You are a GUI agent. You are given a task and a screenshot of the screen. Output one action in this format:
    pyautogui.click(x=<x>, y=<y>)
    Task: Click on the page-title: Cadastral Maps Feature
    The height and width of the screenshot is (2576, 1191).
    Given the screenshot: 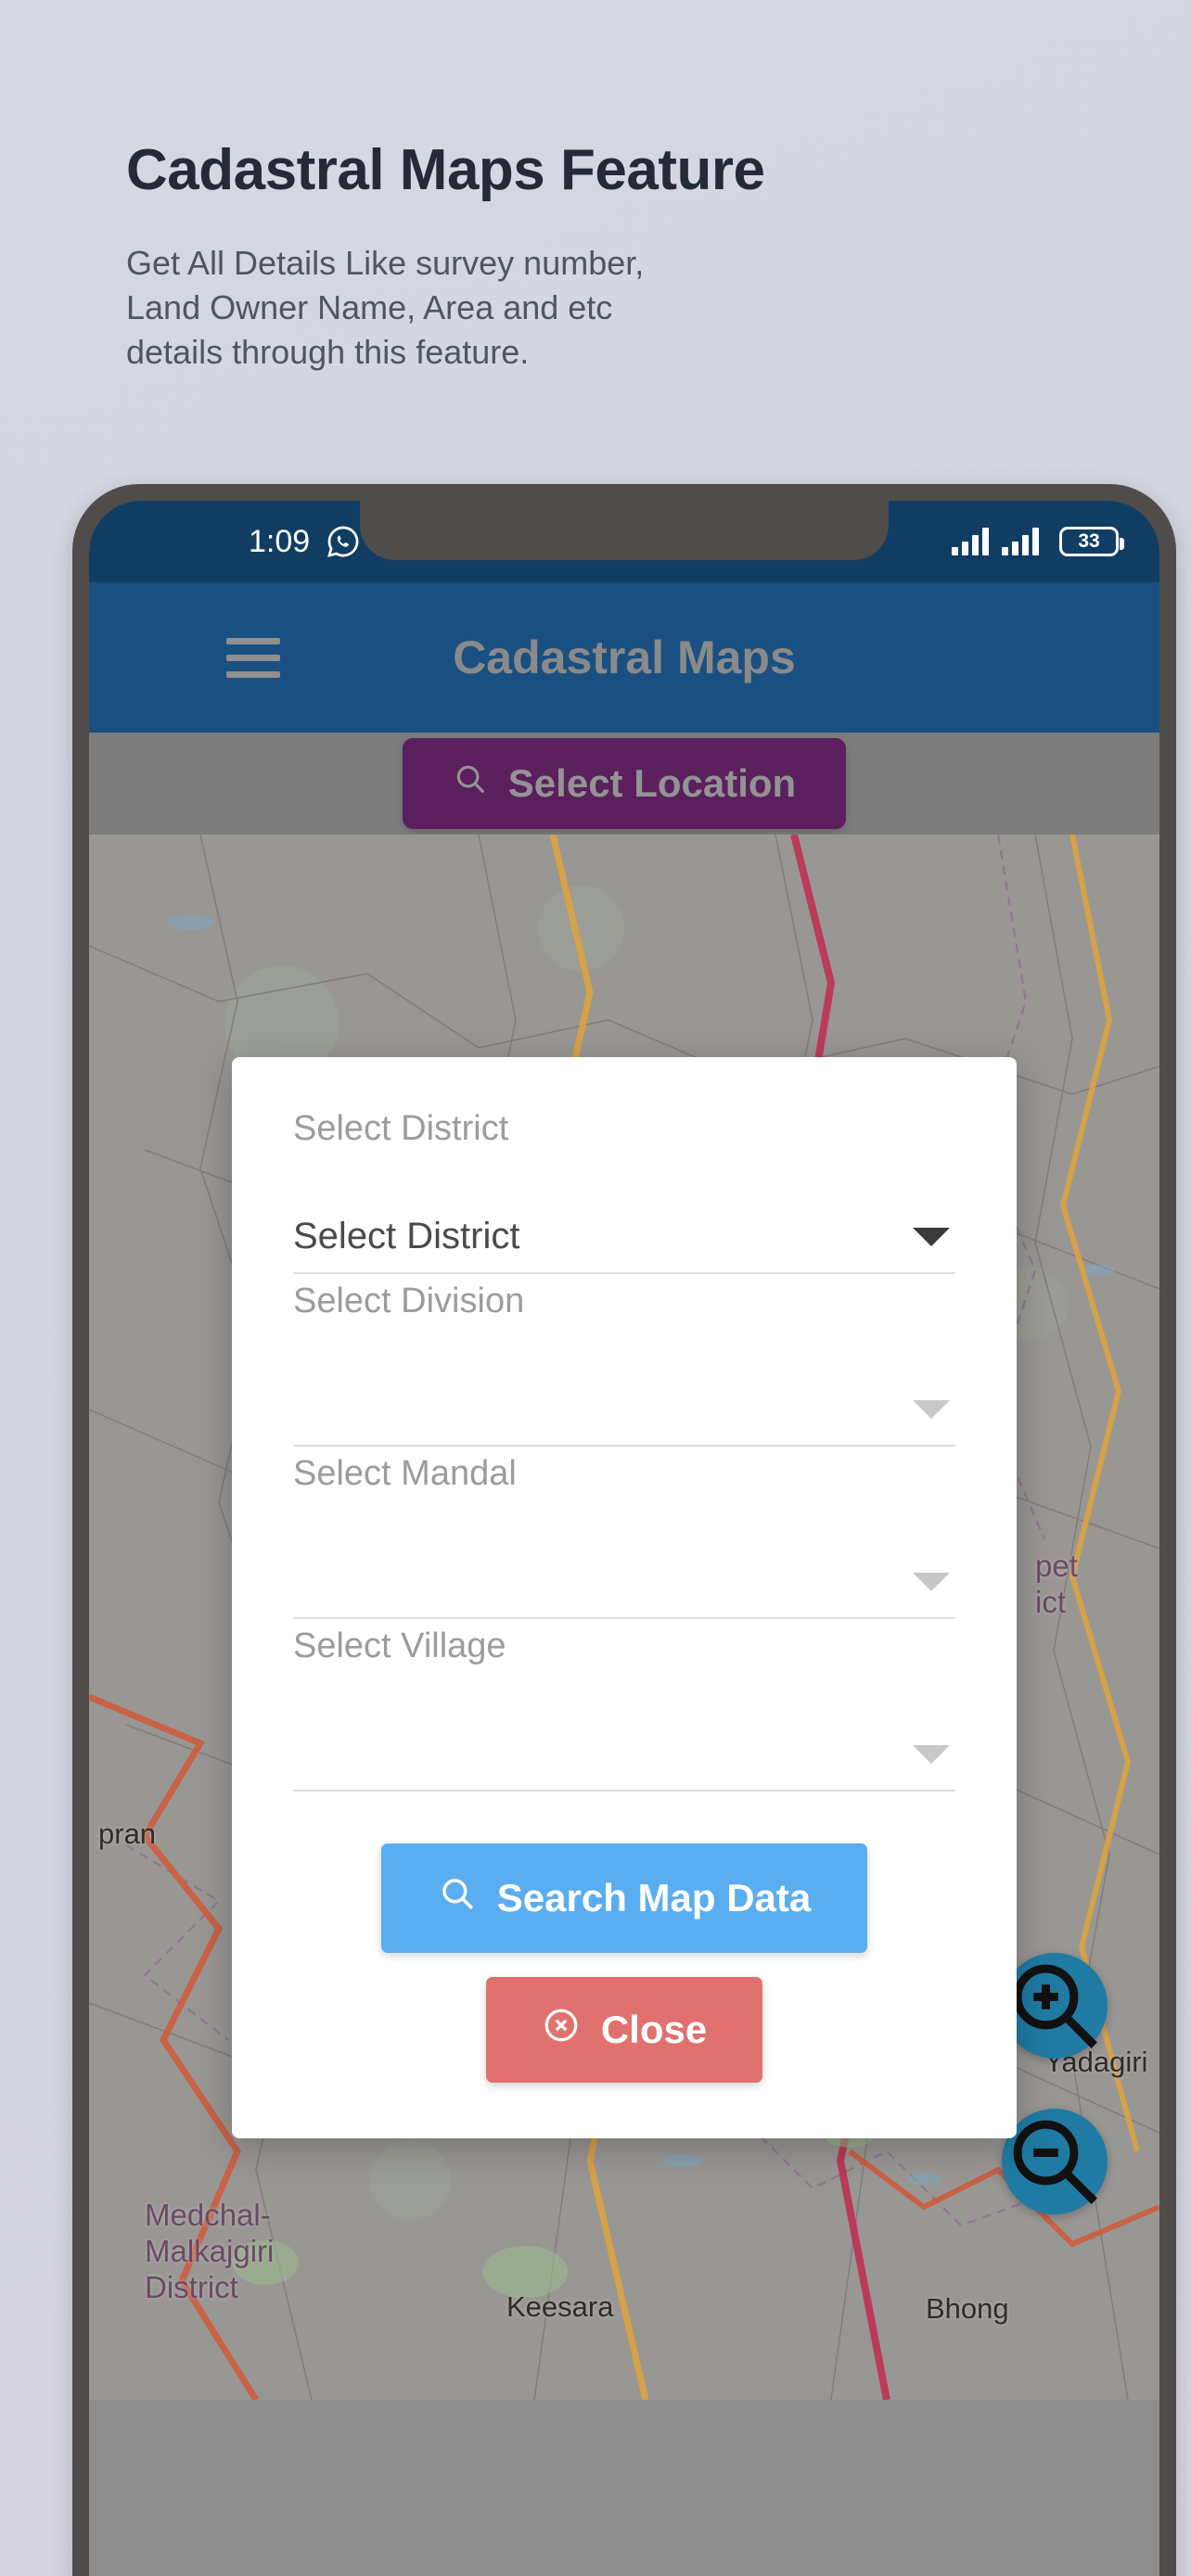 What is the action you would take?
    pyautogui.click(x=445, y=170)
    